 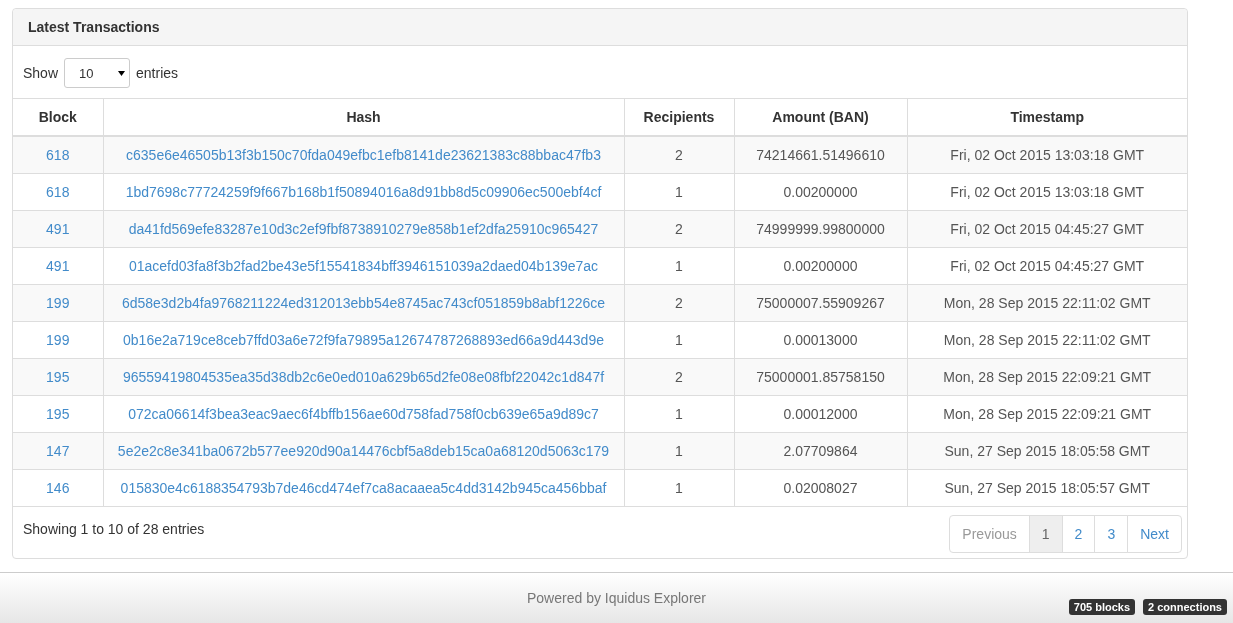 I want to click on table-cell: Mon, 28 Sep 2015 22:11:02 GMT, so click(x=1047, y=303).